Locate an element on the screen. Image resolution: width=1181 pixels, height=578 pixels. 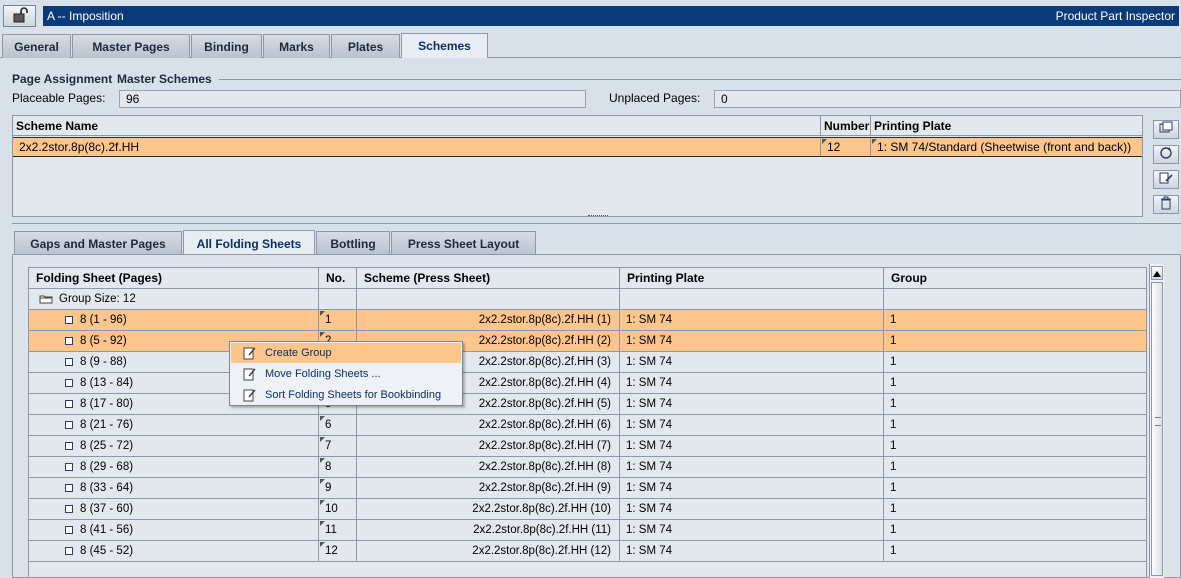
col-number: Number is located at coordinates (846, 126).